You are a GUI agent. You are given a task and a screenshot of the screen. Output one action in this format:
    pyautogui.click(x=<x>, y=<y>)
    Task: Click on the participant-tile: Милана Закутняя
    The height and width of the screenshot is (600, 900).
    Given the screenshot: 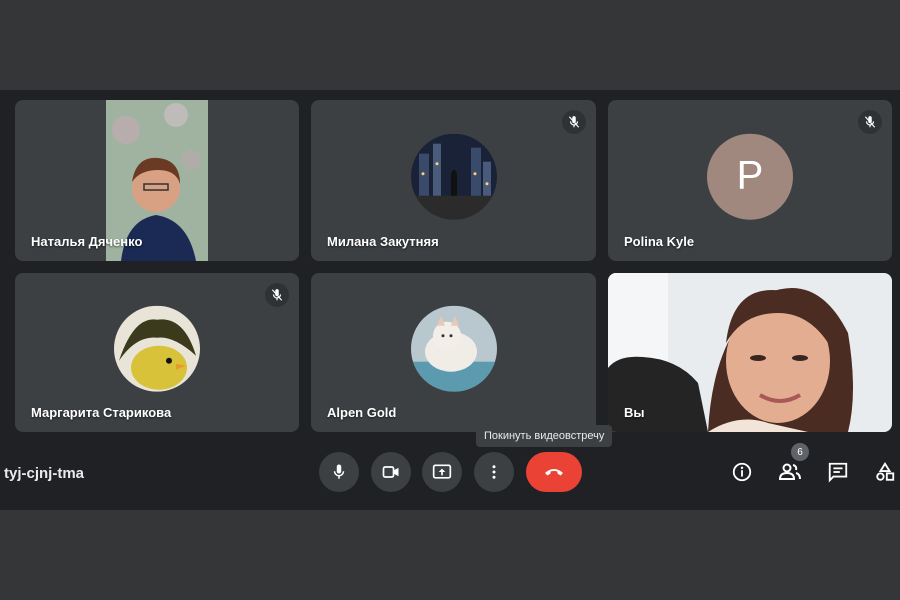 What is the action you would take?
    pyautogui.click(x=453, y=180)
    